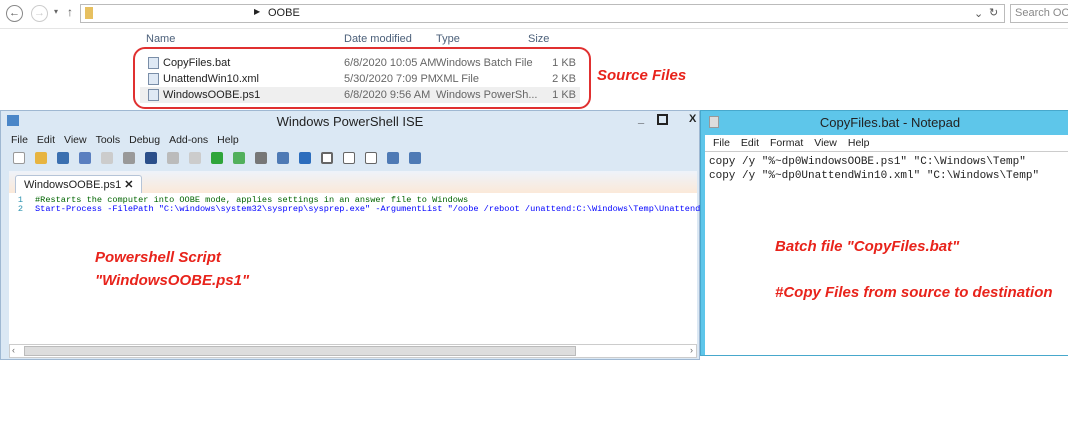 The image size is (1068, 444). Describe the element at coordinates (886, 143) in the screenshot. I see `notepad-menu-bar: File Edit Format View Help` at that location.